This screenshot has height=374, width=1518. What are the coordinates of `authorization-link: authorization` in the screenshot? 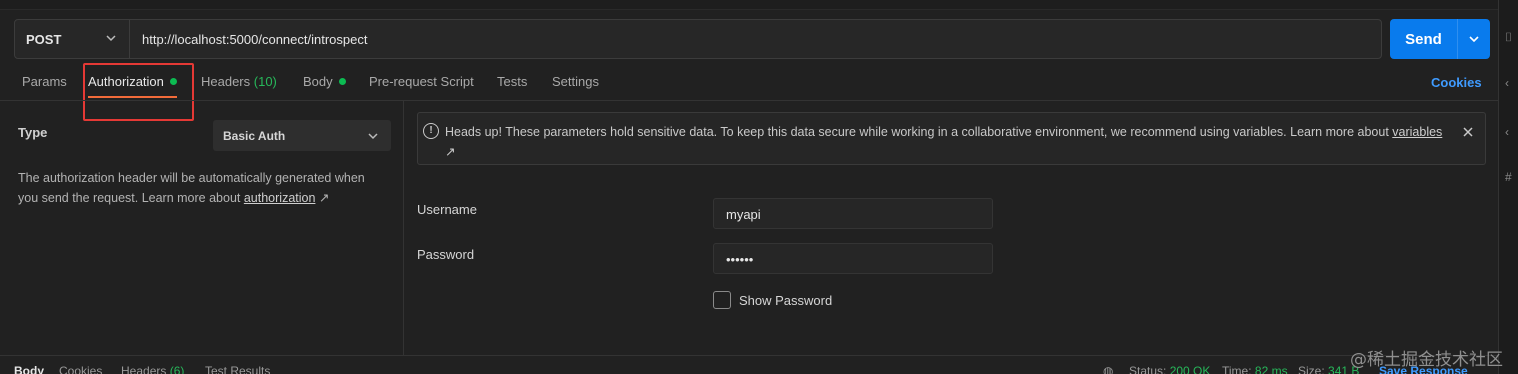 It's located at (280, 198).